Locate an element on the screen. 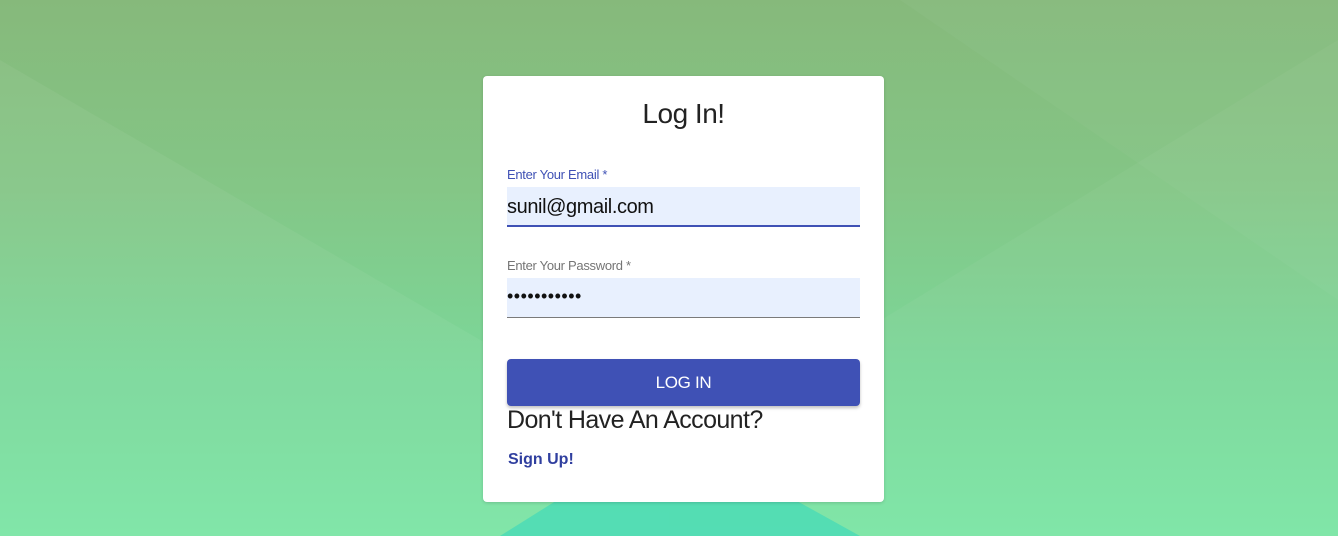  login-button: LOG IN is located at coordinates (683, 382).